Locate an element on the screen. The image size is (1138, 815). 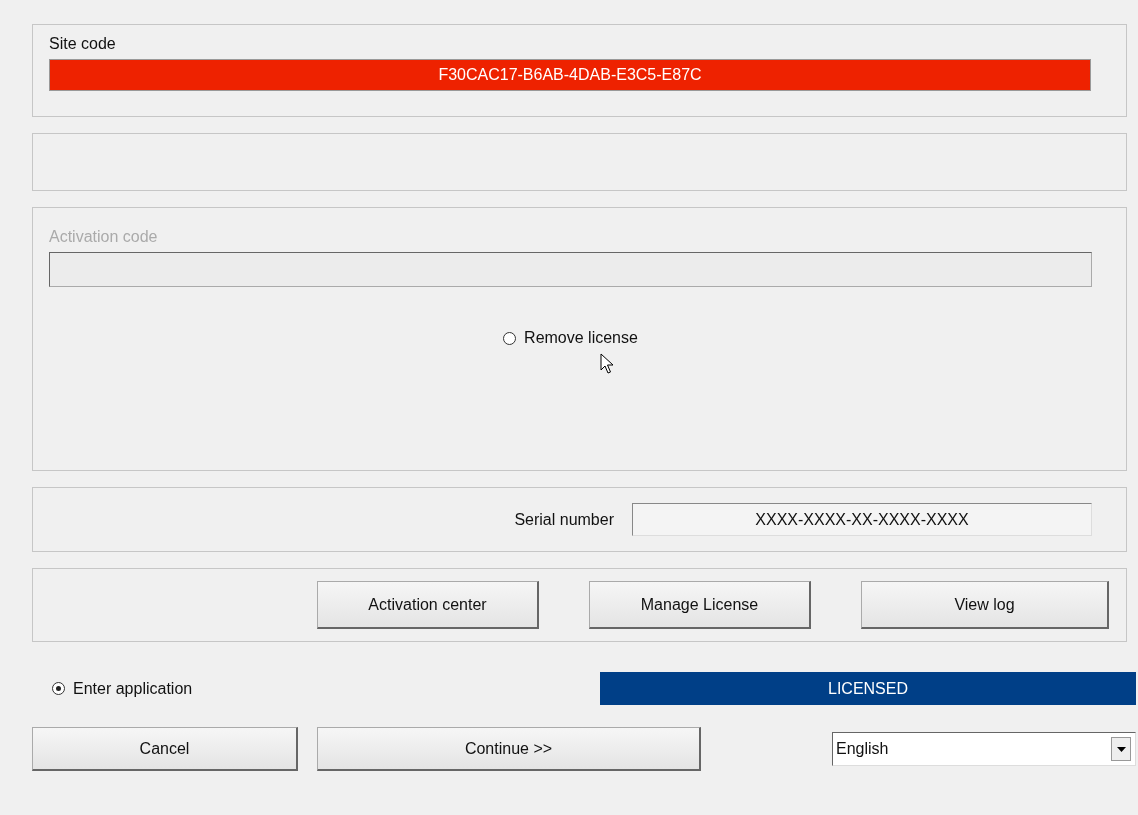
cancel-button: Cancel is located at coordinates (165, 749).